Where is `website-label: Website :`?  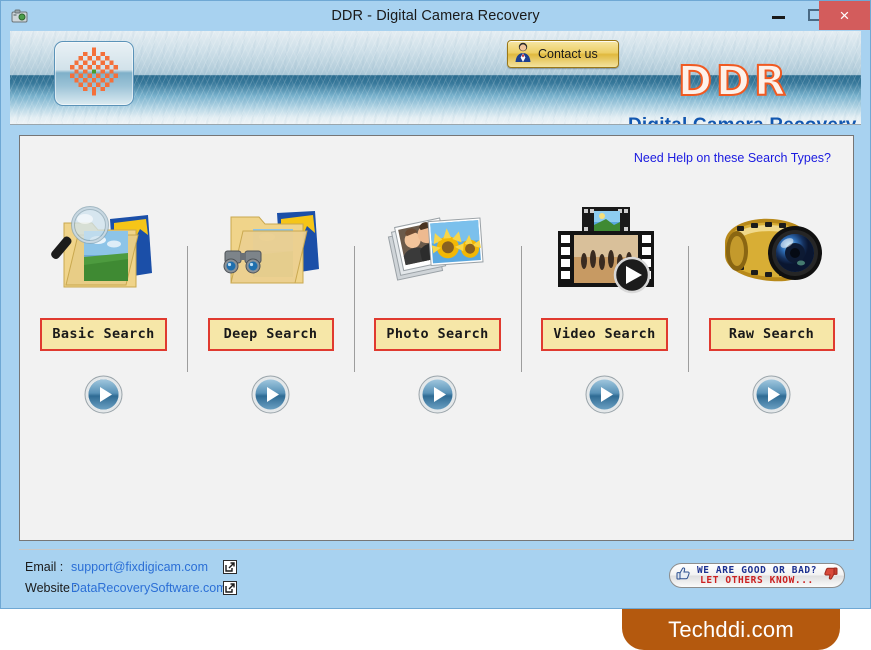
website-label: Website : is located at coordinates (51, 588).